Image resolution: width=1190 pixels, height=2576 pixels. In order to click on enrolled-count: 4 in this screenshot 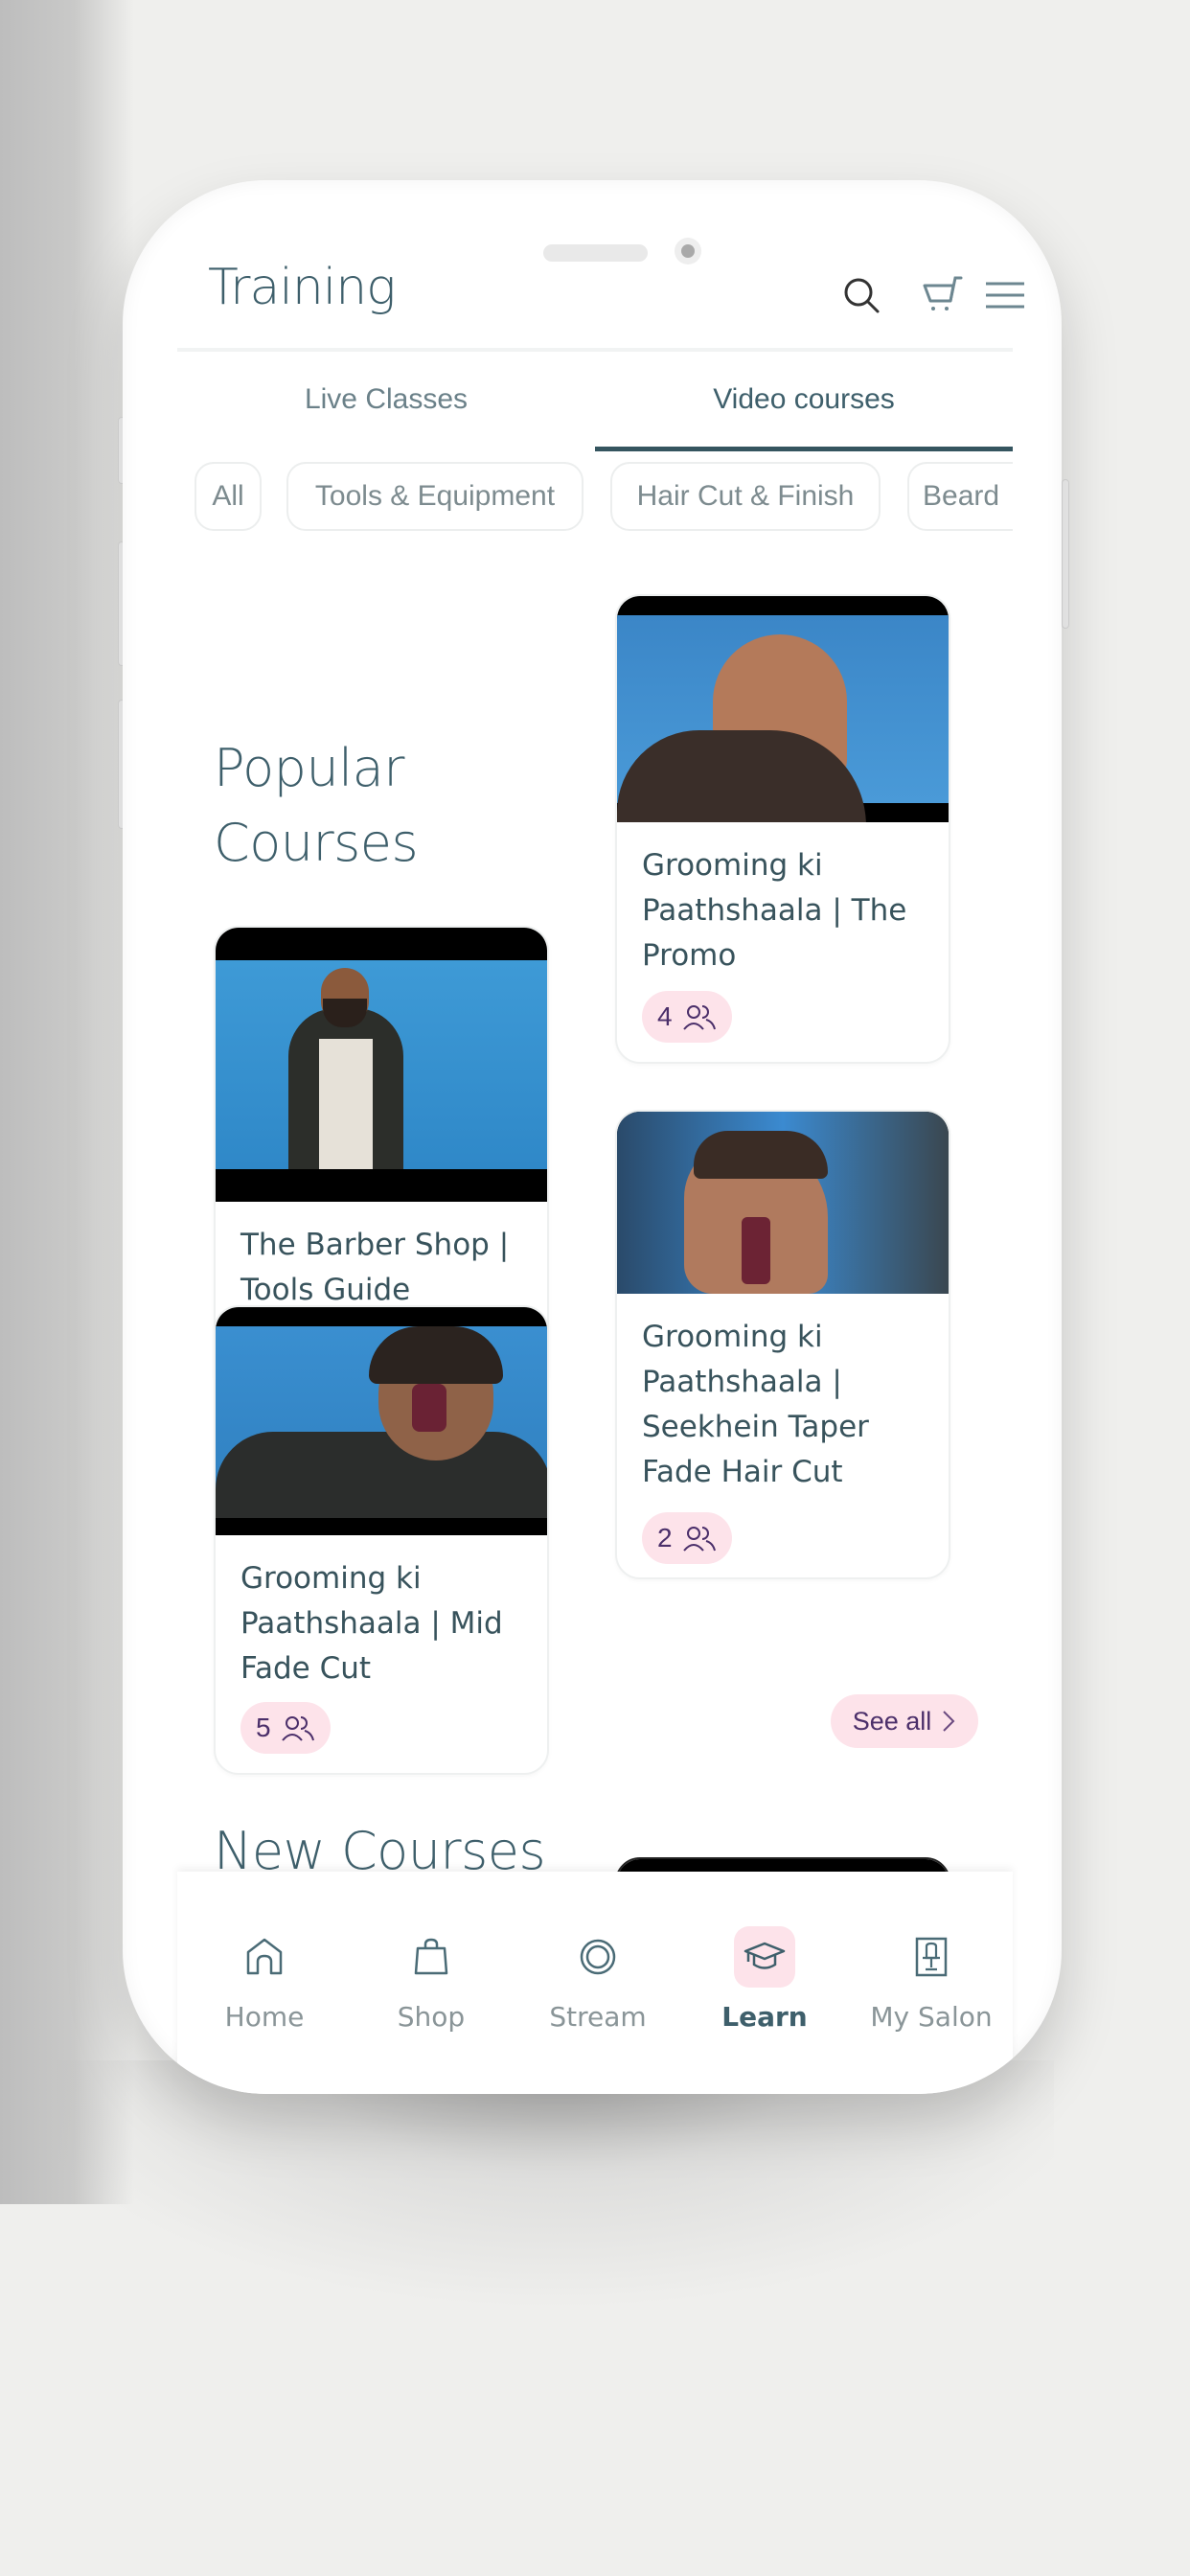, I will do `click(665, 1016)`.